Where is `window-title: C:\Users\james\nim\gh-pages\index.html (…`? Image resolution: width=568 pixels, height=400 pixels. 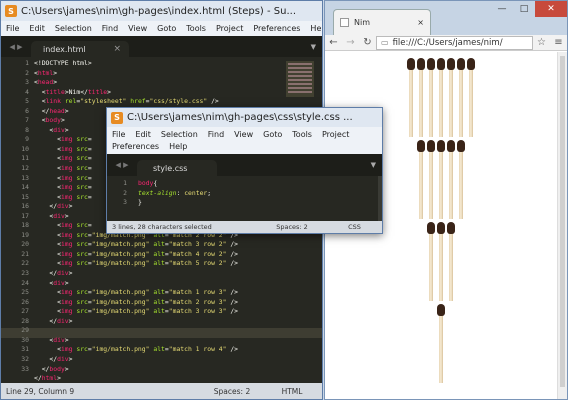
window-title: C:\Users\james\nim\gh-pages\index.html (… is located at coordinates (159, 11).